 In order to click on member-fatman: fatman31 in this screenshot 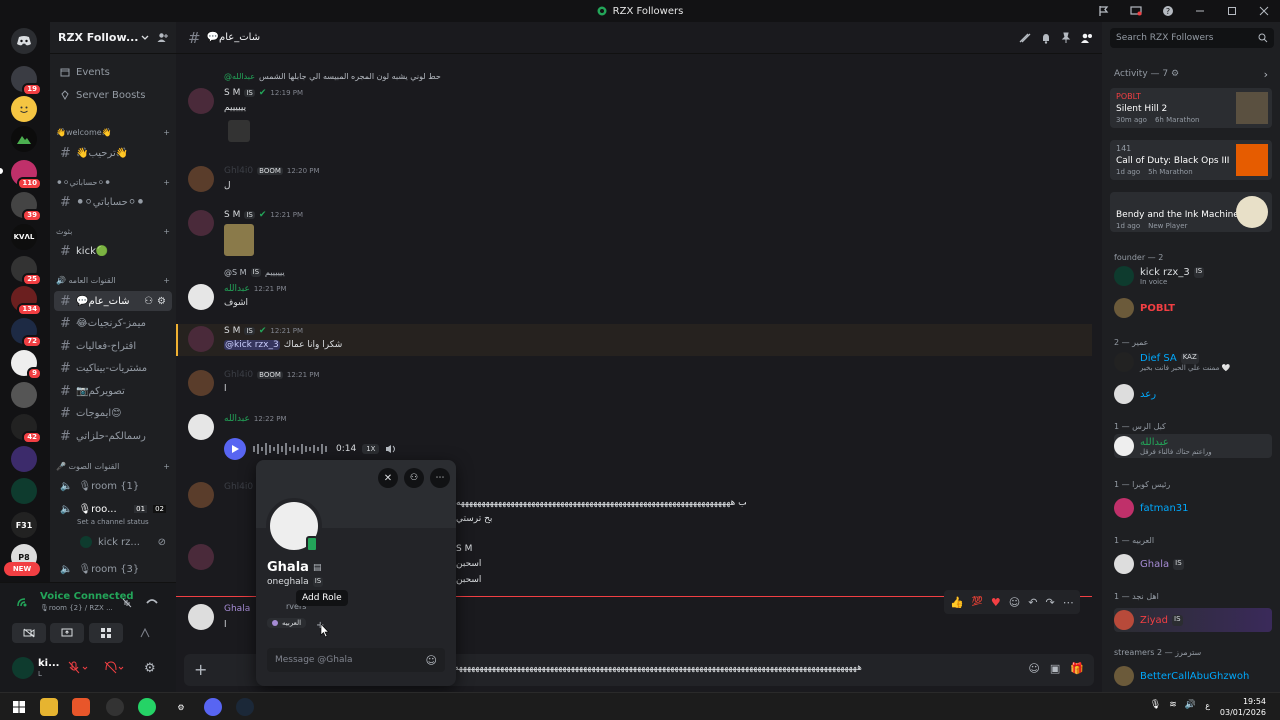, I will do `click(1194, 508)`.